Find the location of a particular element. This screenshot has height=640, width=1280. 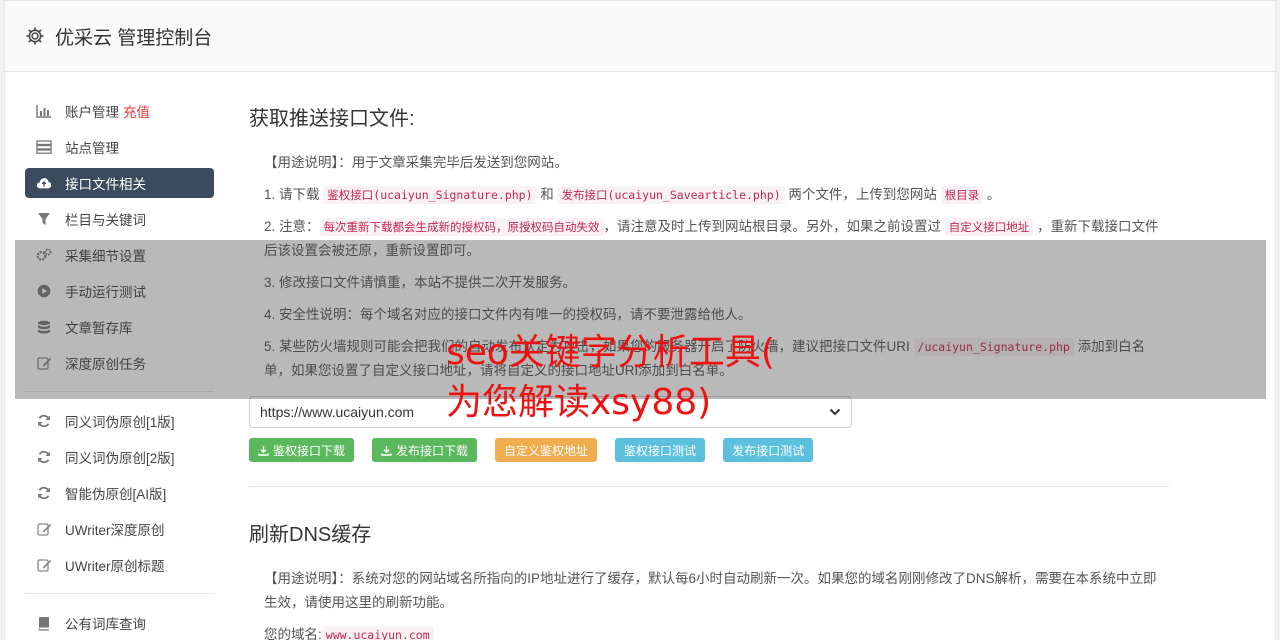

test-publish-button: 发布接口测试 is located at coordinates (768, 450).